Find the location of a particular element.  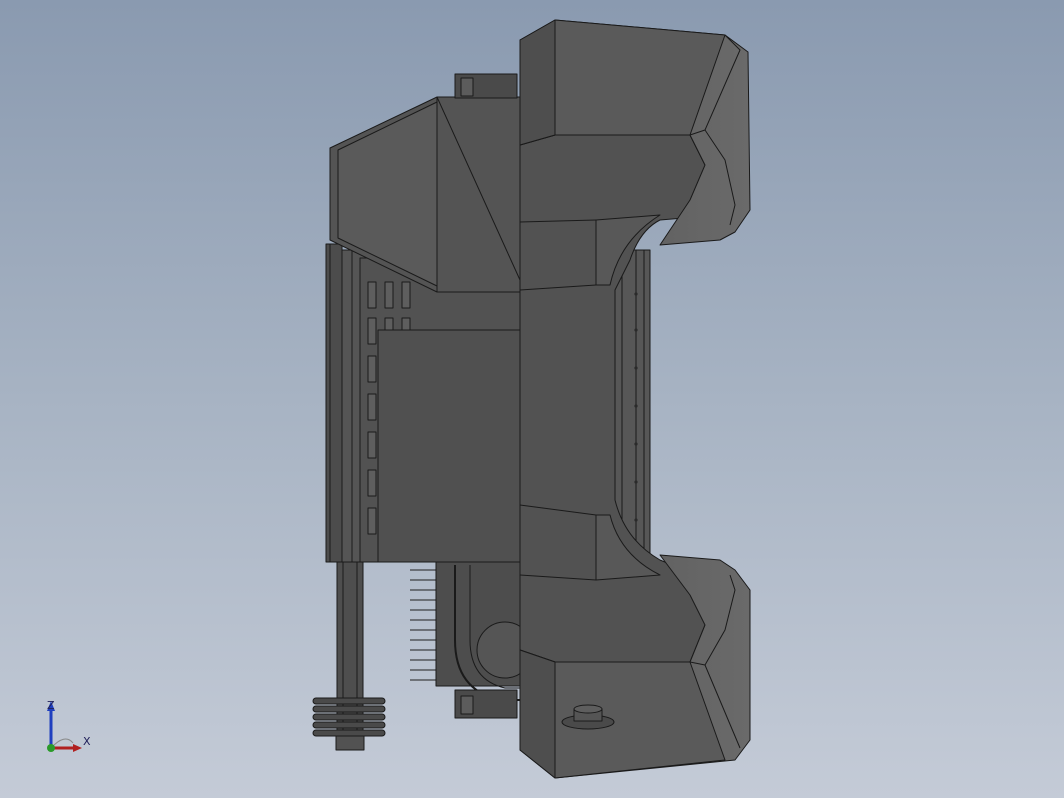

bottom-housing is located at coordinates (484, 631).